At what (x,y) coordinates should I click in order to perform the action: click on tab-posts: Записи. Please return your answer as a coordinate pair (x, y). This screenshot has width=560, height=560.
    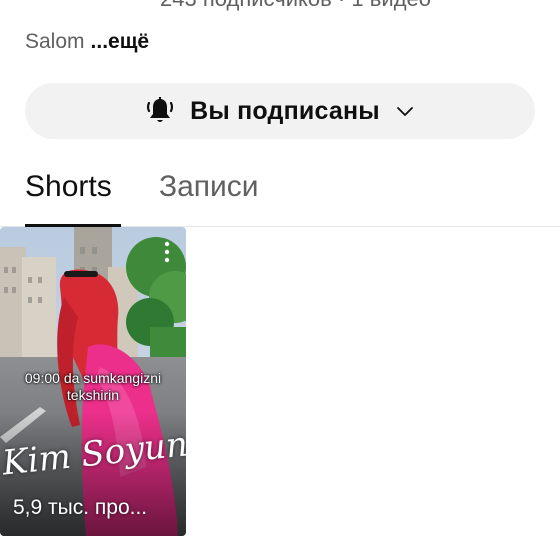
    Looking at the image, I should click on (209, 187).